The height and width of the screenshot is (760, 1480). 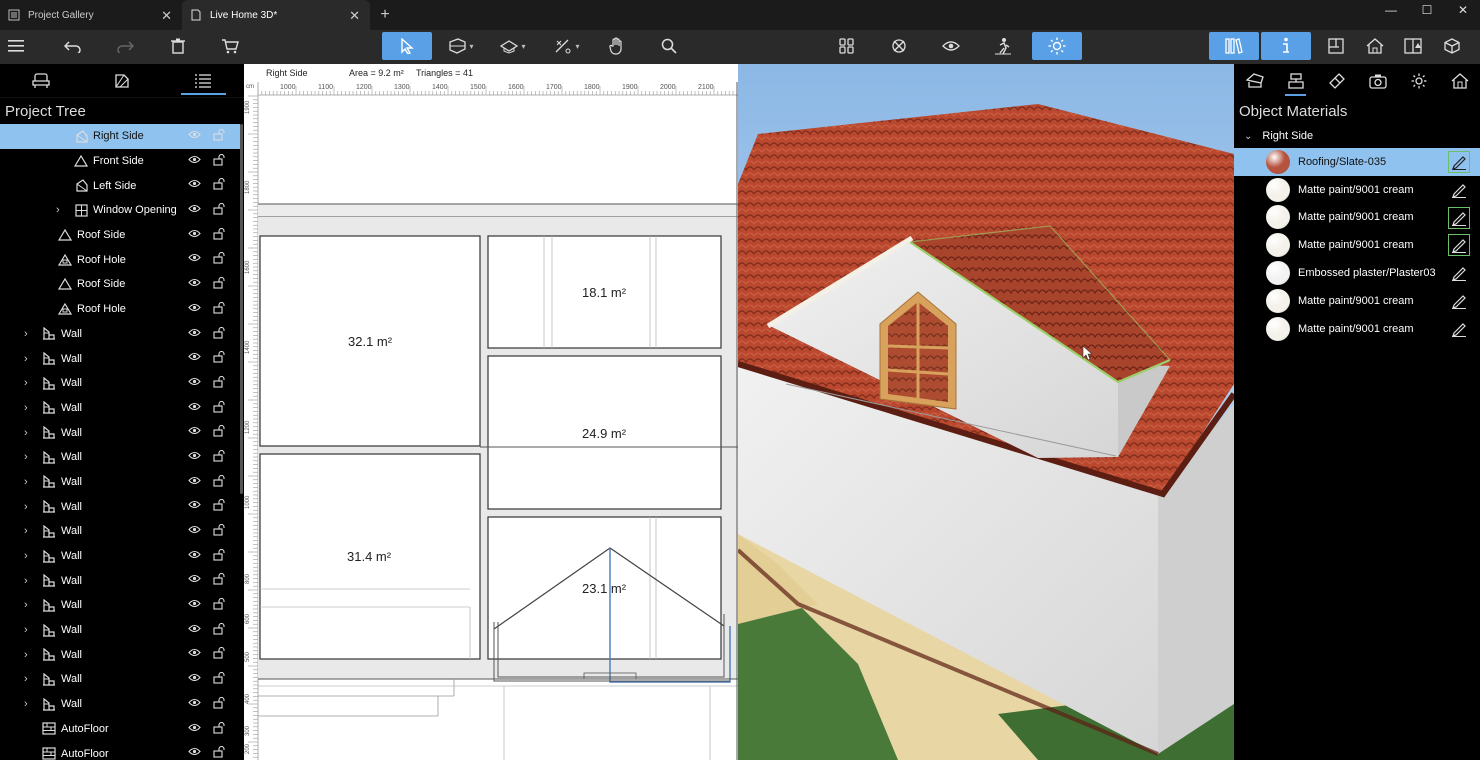 What do you see at coordinates (230, 46) in the screenshot?
I see `cart-icon` at bounding box center [230, 46].